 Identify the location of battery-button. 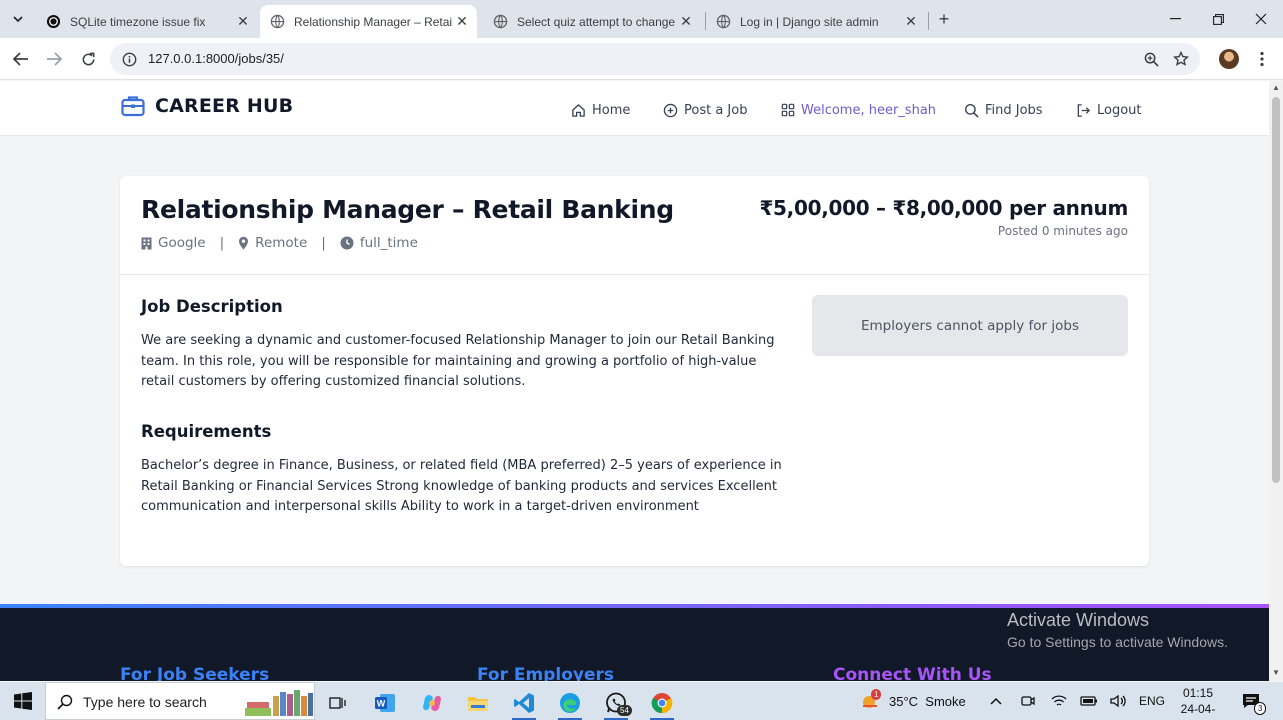
(1089, 701).